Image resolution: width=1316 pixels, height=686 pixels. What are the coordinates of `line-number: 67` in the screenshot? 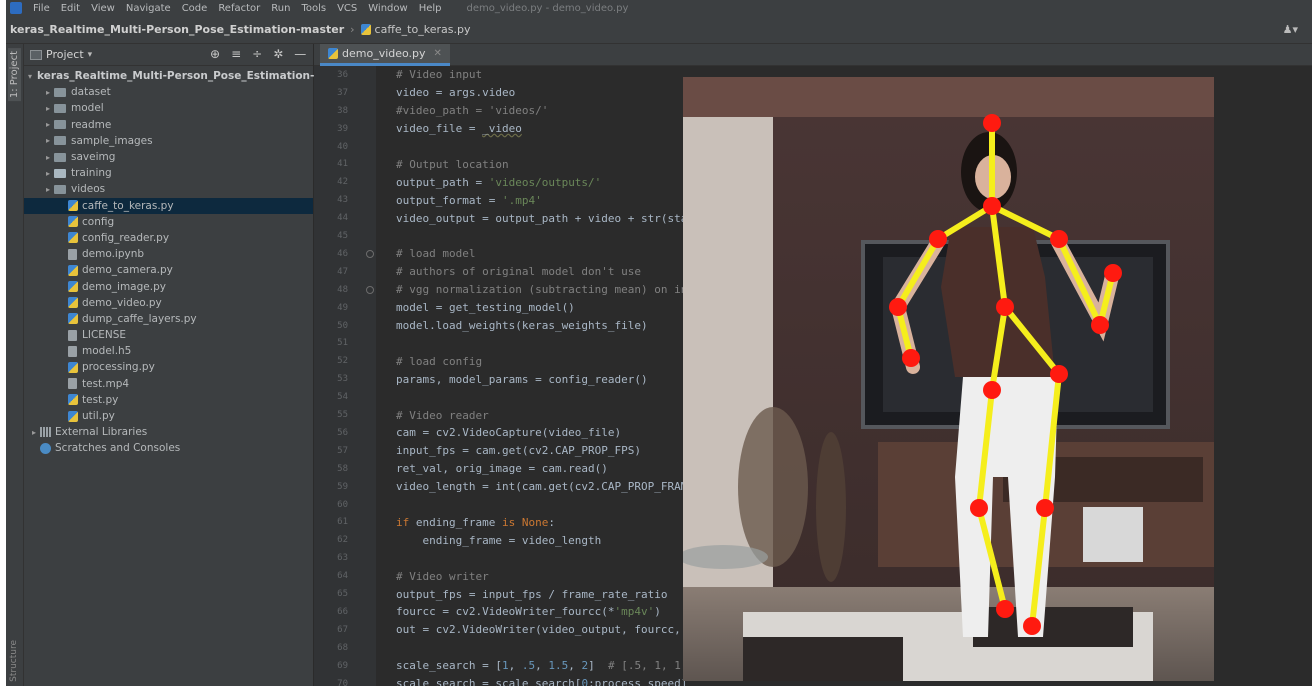 It's located at (342, 629).